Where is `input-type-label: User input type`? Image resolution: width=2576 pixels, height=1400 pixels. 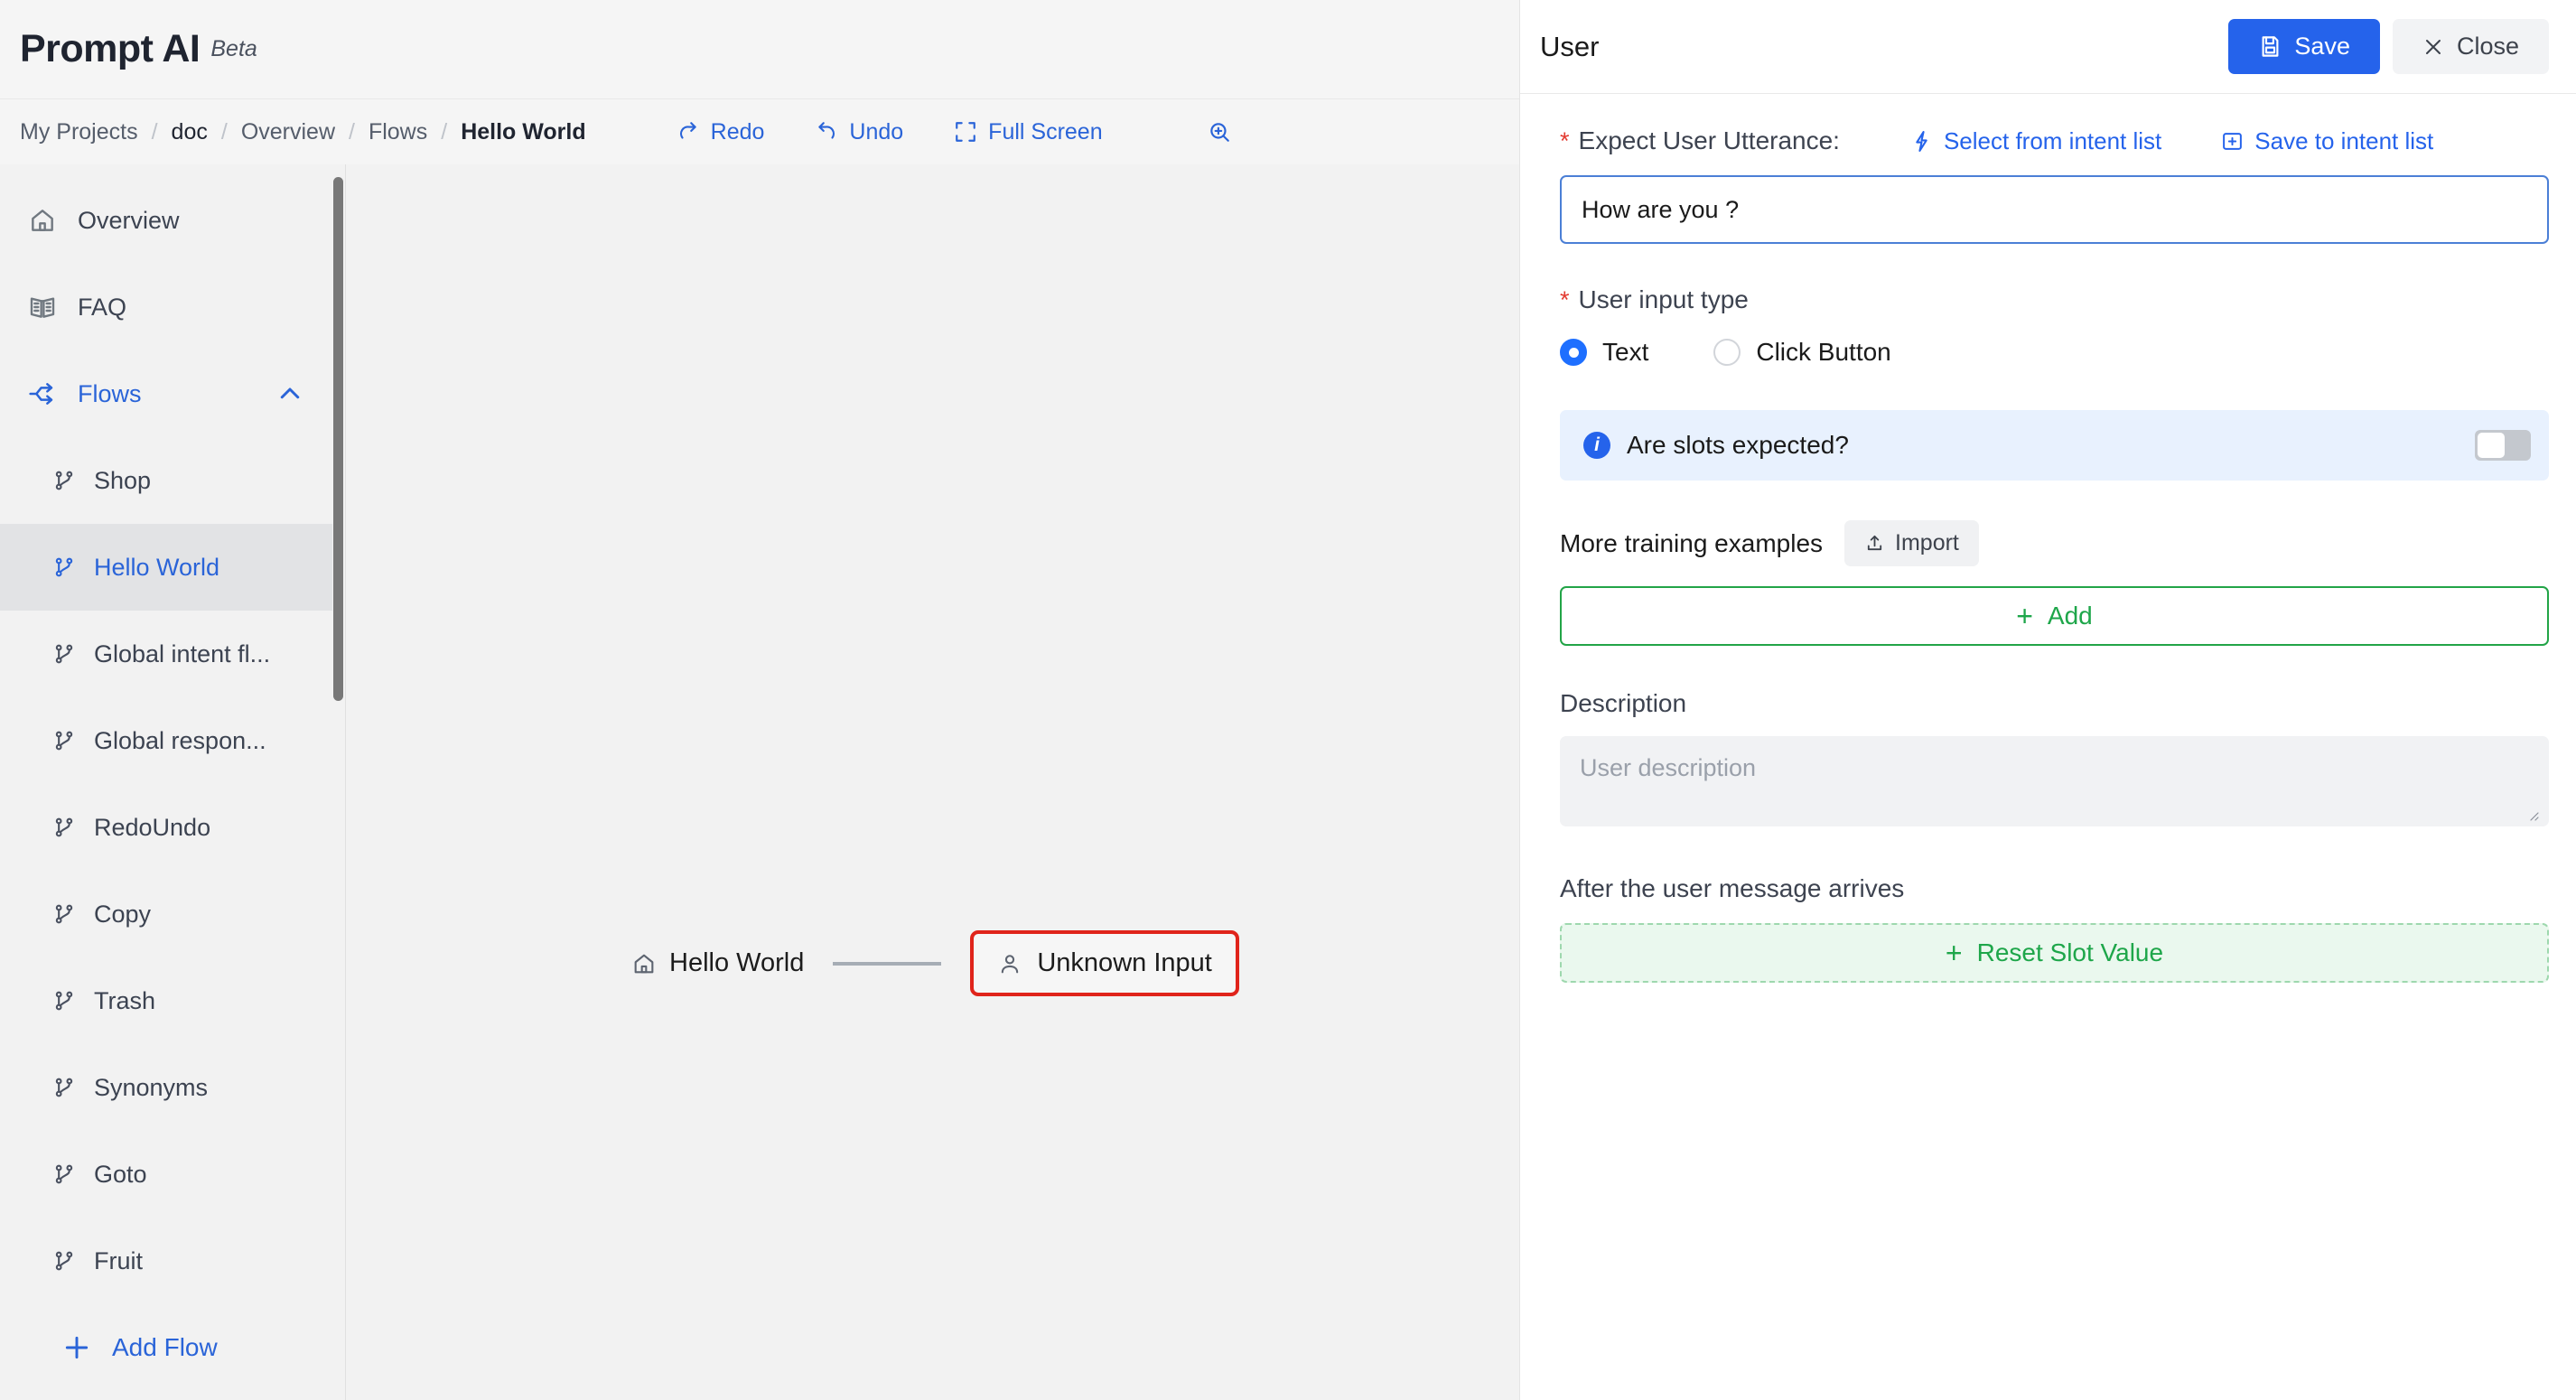
input-type-label: User input type is located at coordinates (1663, 299).